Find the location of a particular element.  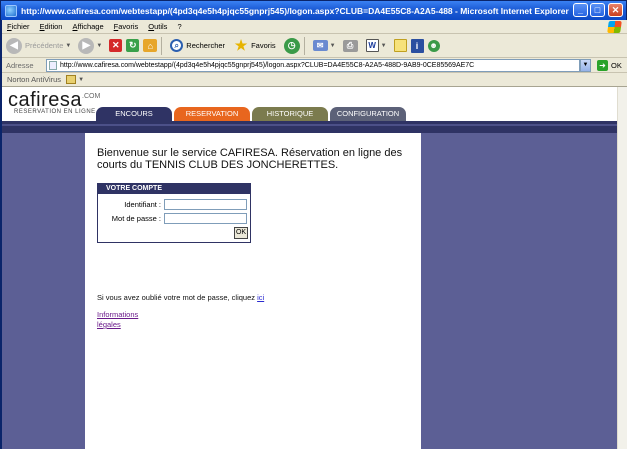

menu-favoris: Favoris is located at coordinates (126, 26).